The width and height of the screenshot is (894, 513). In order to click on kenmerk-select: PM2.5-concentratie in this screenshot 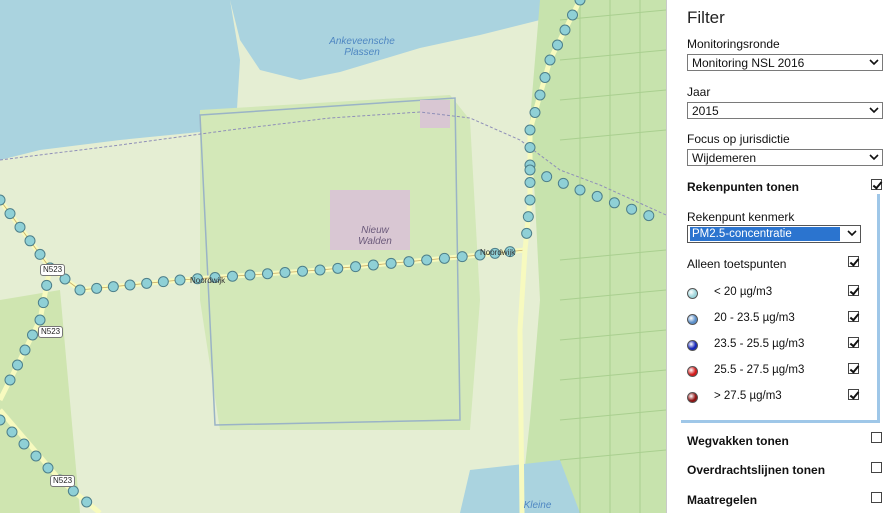, I will do `click(774, 234)`.